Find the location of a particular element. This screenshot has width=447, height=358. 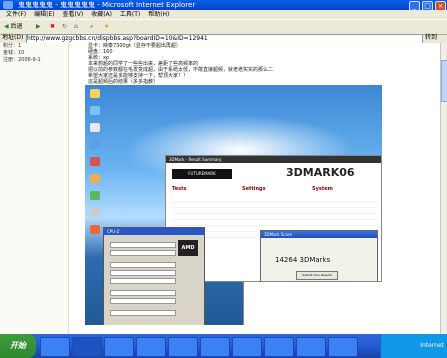

system-tray: Internet is located at coordinates (413, 346).